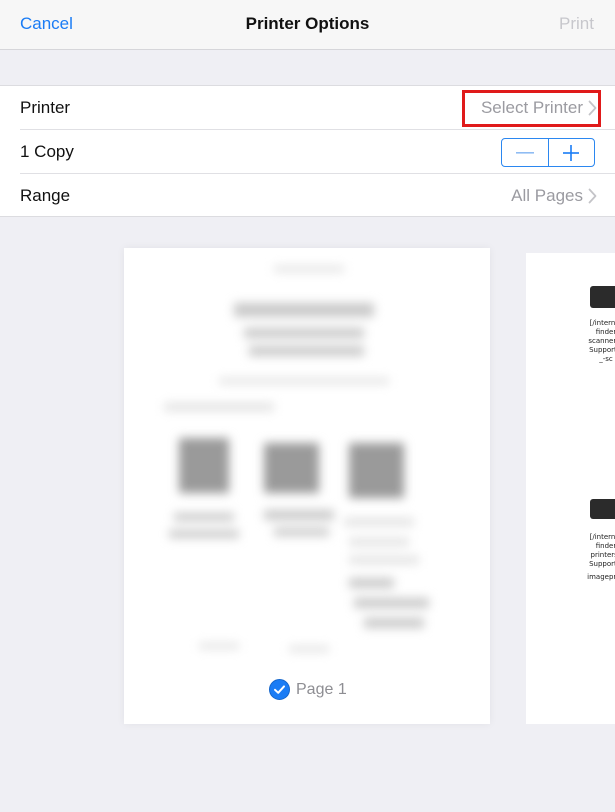 This screenshot has height=812, width=615. What do you see at coordinates (592, 196) in the screenshot?
I see `chevron-right-icon` at bounding box center [592, 196].